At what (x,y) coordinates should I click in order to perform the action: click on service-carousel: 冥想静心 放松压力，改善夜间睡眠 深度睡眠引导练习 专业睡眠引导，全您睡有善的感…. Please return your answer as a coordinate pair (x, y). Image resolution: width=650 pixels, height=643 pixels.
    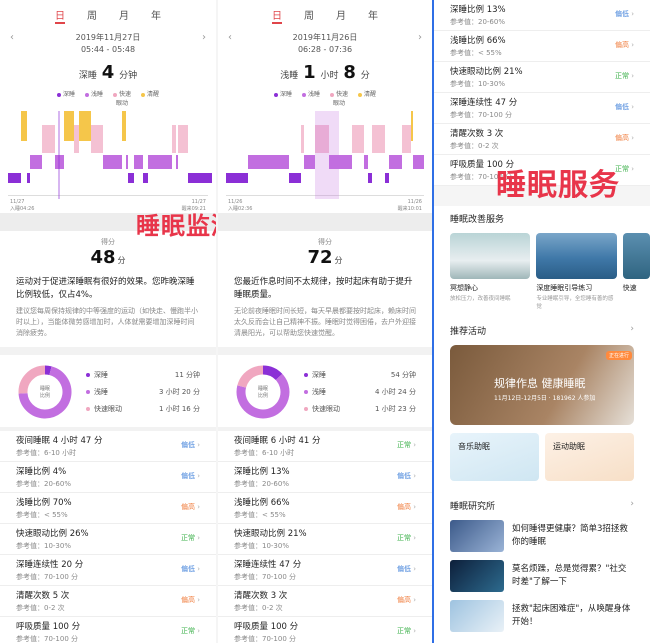
    Looking at the image, I should click on (542, 267).